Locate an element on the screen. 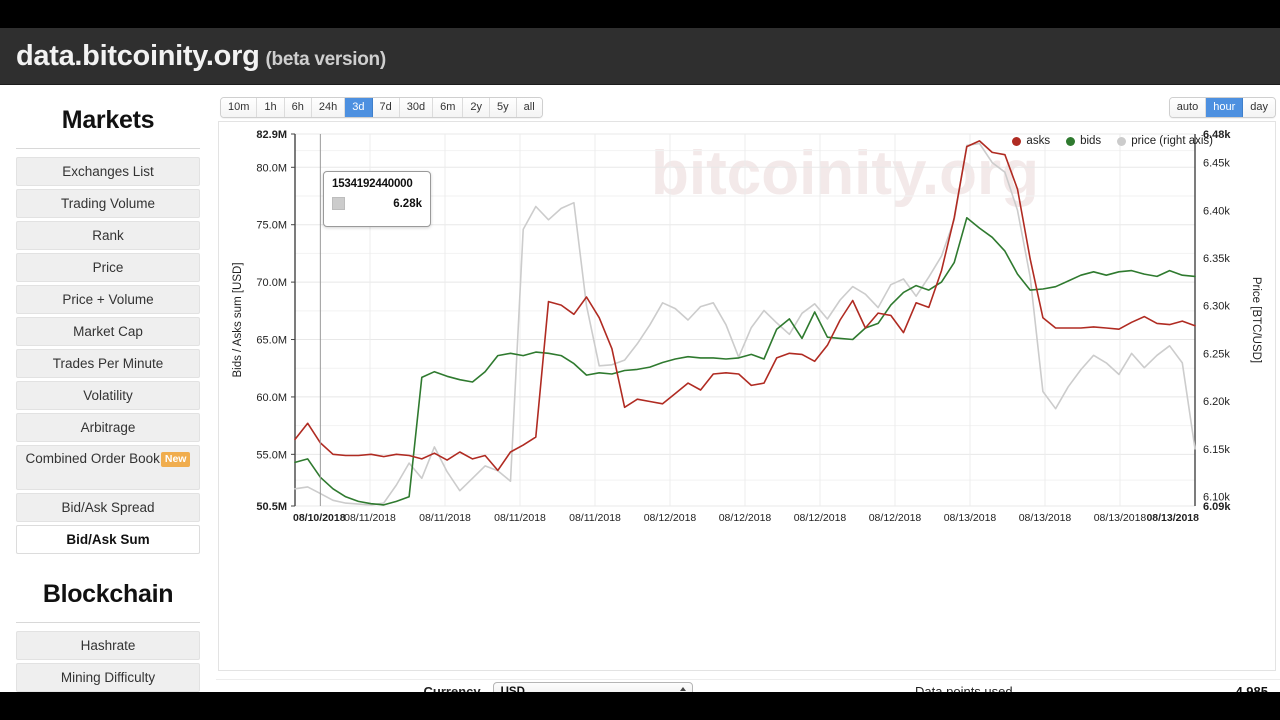 The height and width of the screenshot is (720, 1280). sidebar-heading-markets: Markets is located at coordinates (108, 120).